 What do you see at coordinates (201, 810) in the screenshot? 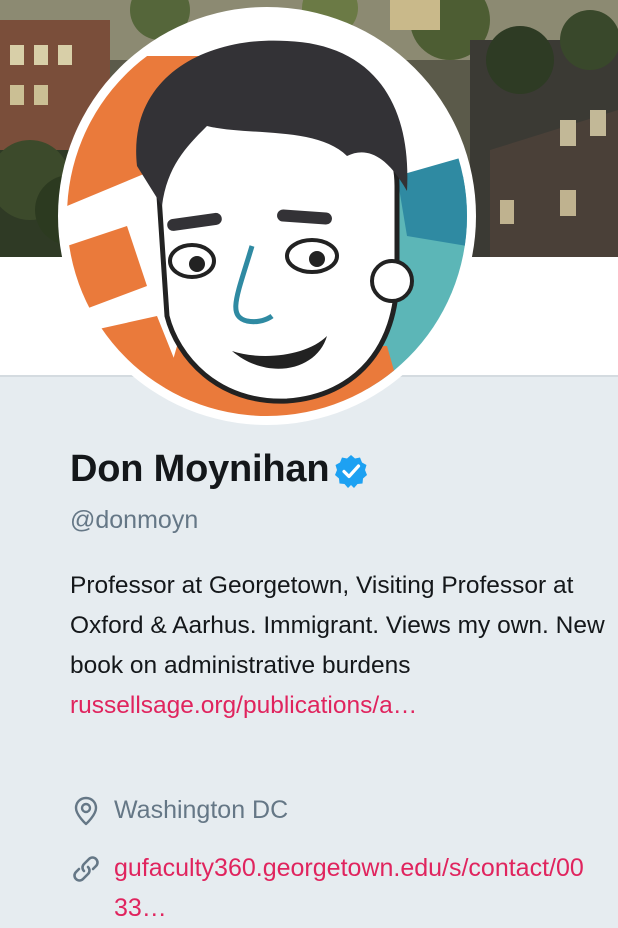
I see `location-text: Washington DC` at bounding box center [201, 810].